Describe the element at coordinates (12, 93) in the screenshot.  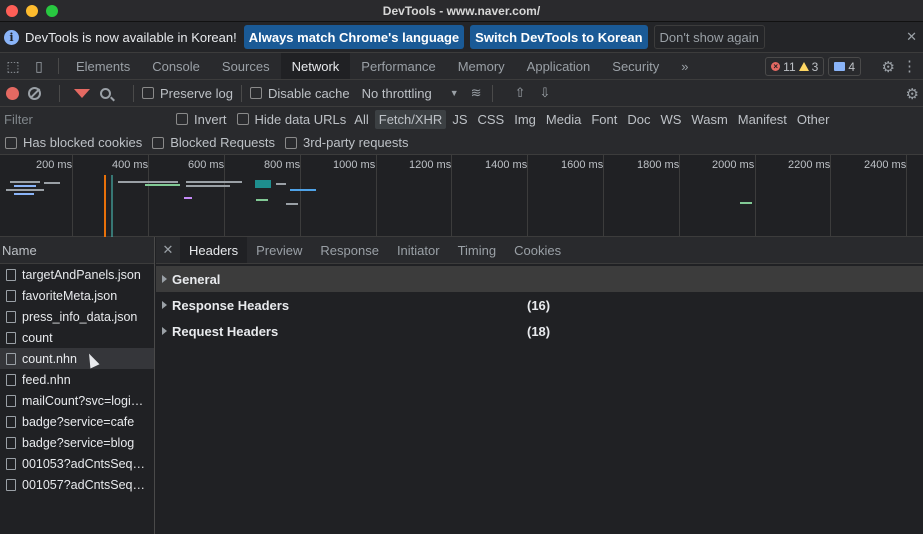
I see `record-button` at that location.